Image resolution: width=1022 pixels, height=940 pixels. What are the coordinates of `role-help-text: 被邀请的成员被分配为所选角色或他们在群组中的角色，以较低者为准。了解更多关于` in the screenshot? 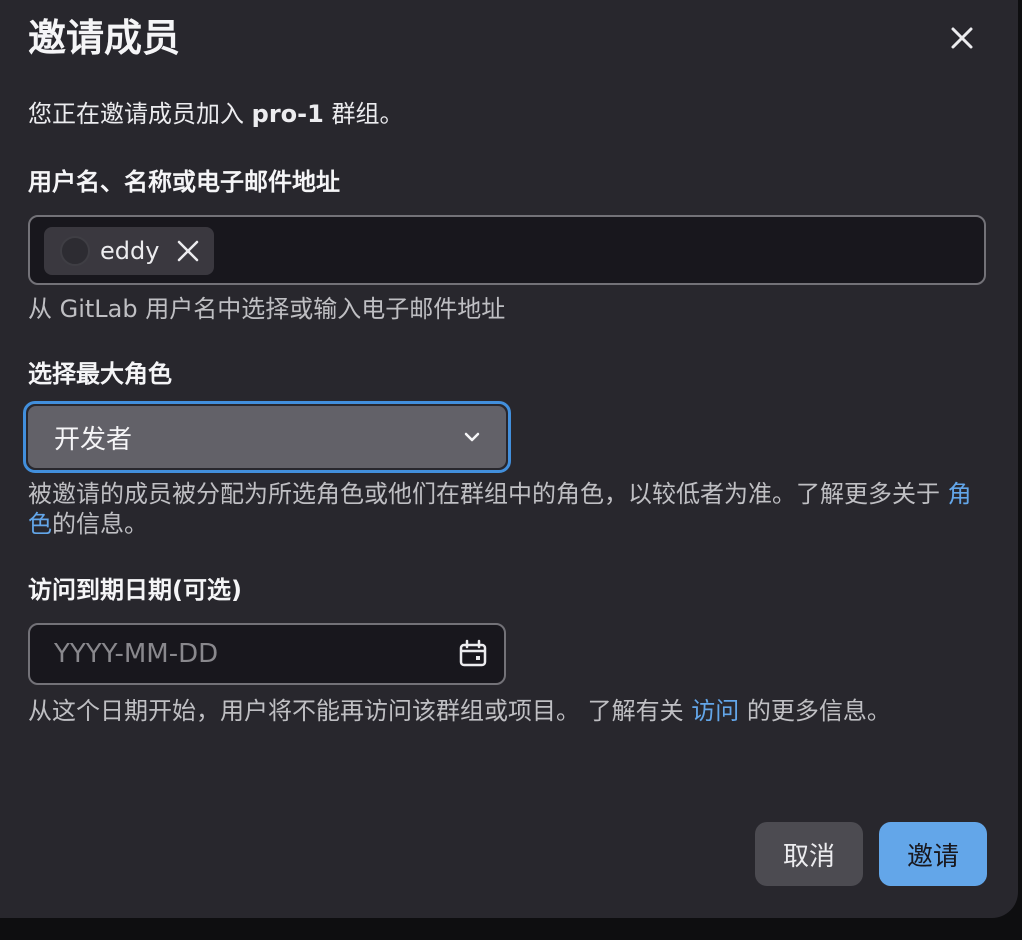 It's located at (488, 494).